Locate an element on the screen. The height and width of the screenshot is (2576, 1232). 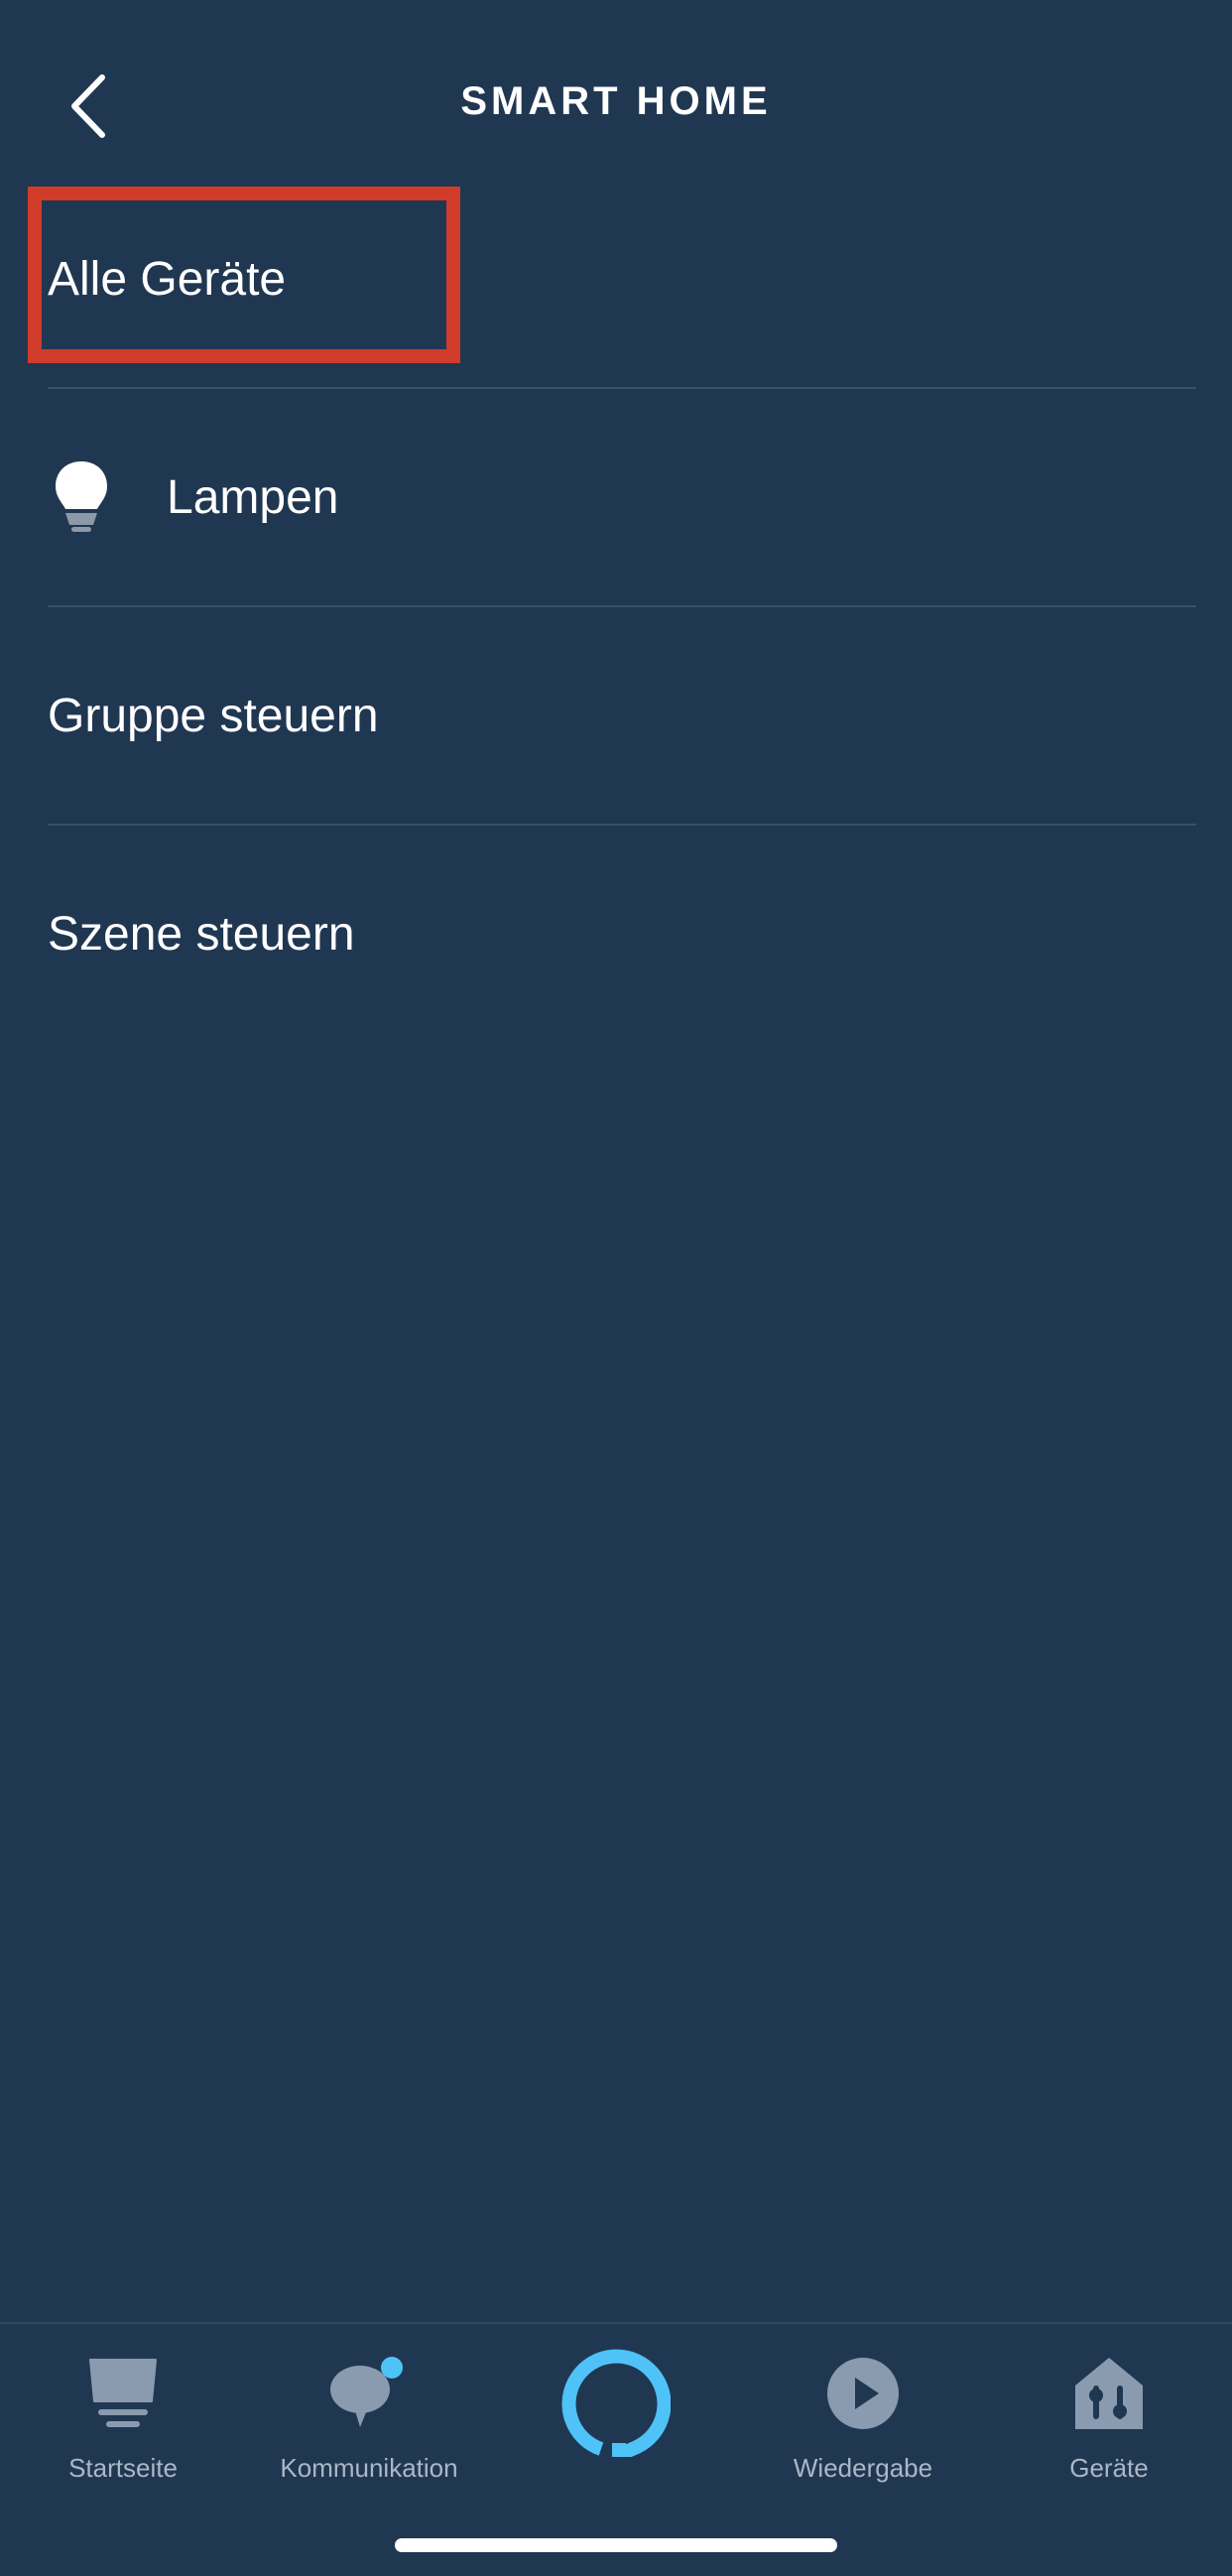
page-title: SMART HOME is located at coordinates (616, 101).